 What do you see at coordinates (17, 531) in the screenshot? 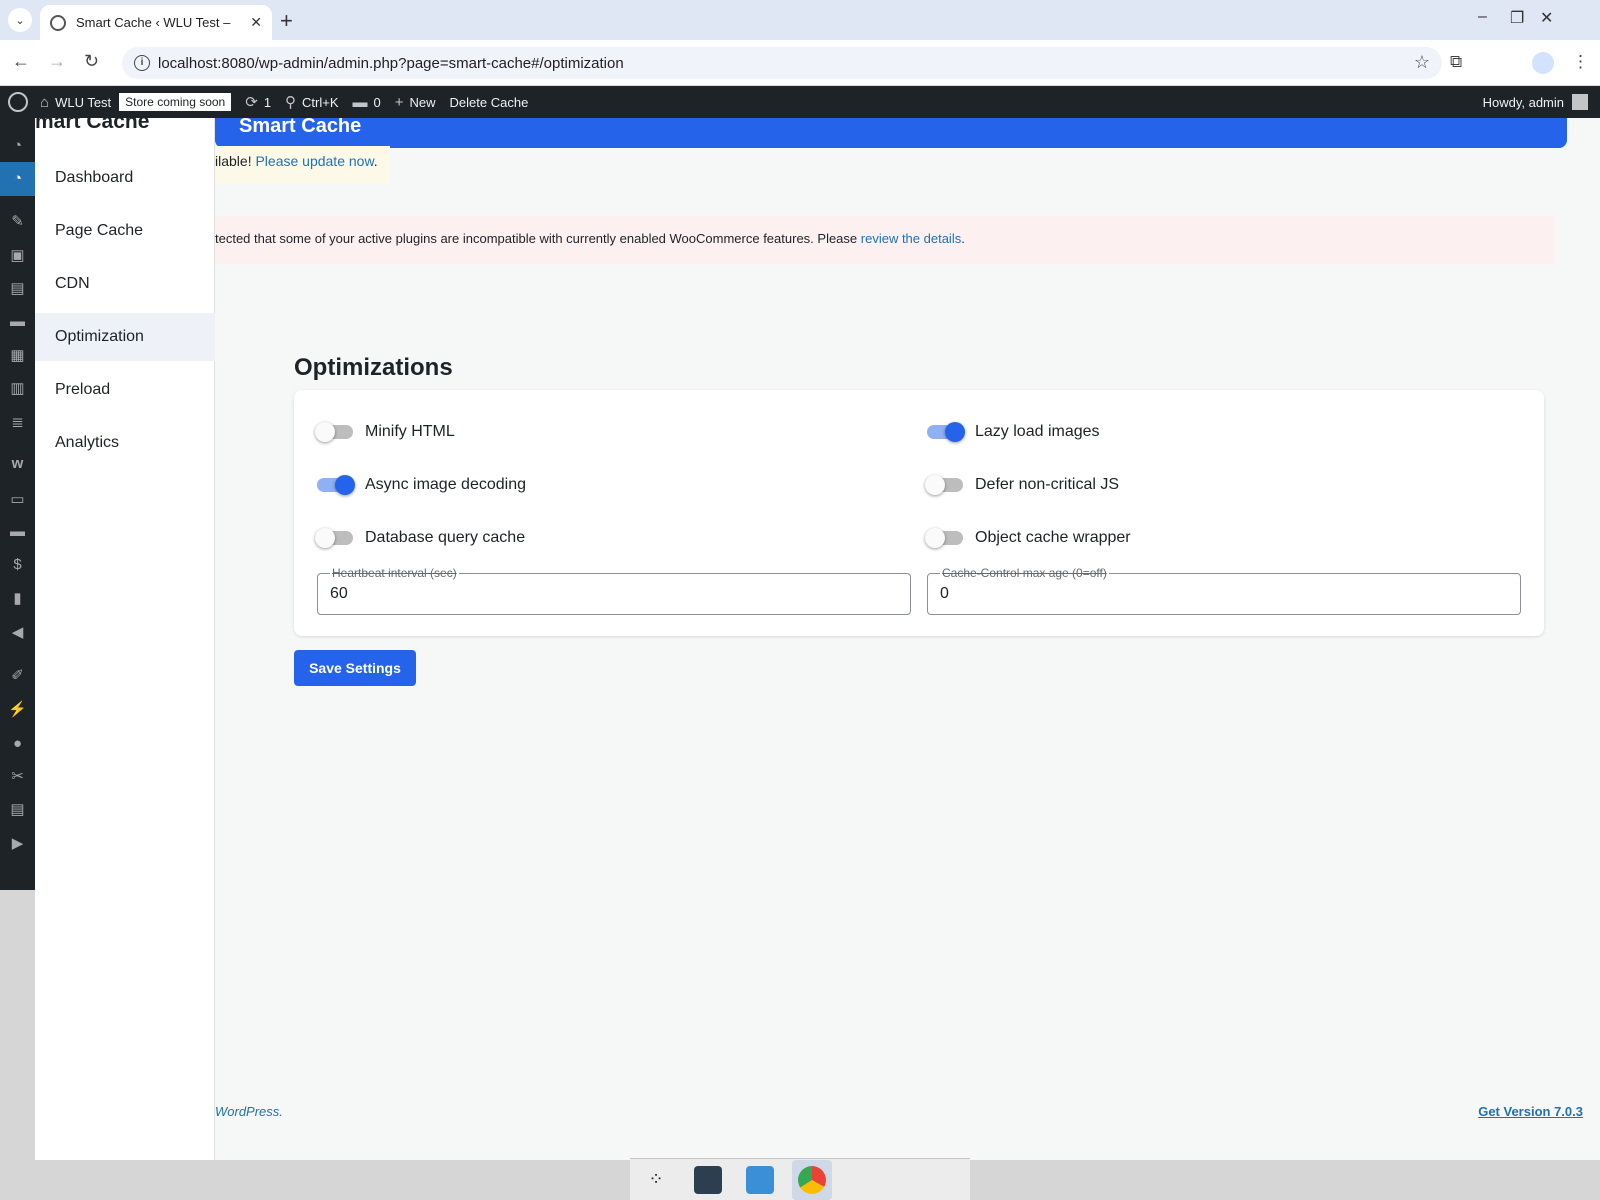
I see `payments-icon: ▬` at bounding box center [17, 531].